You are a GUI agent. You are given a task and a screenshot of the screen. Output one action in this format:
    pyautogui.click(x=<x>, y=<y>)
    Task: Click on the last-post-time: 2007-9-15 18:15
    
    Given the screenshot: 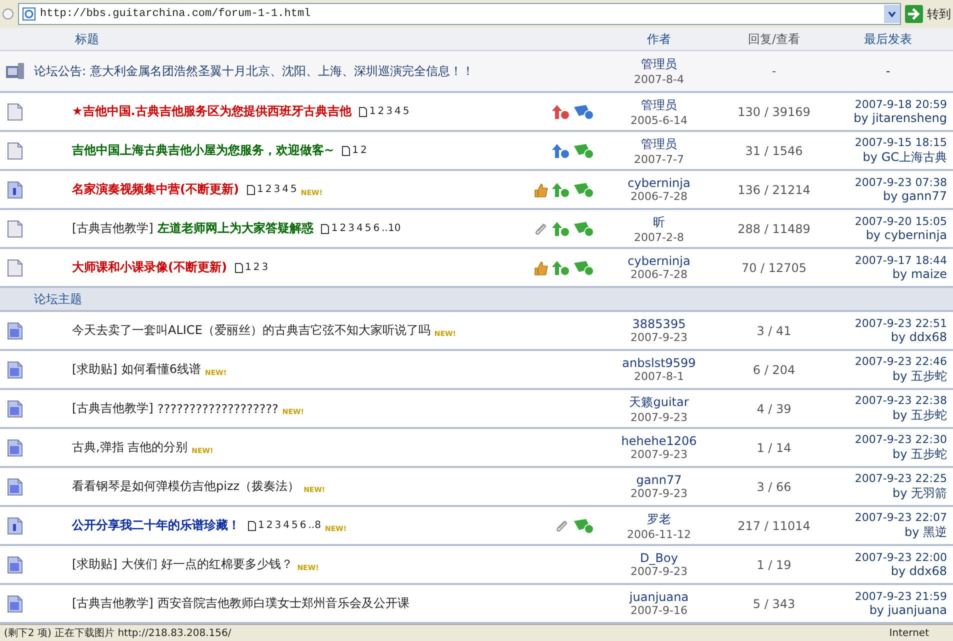 What is the action you would take?
    pyautogui.click(x=900, y=142)
    